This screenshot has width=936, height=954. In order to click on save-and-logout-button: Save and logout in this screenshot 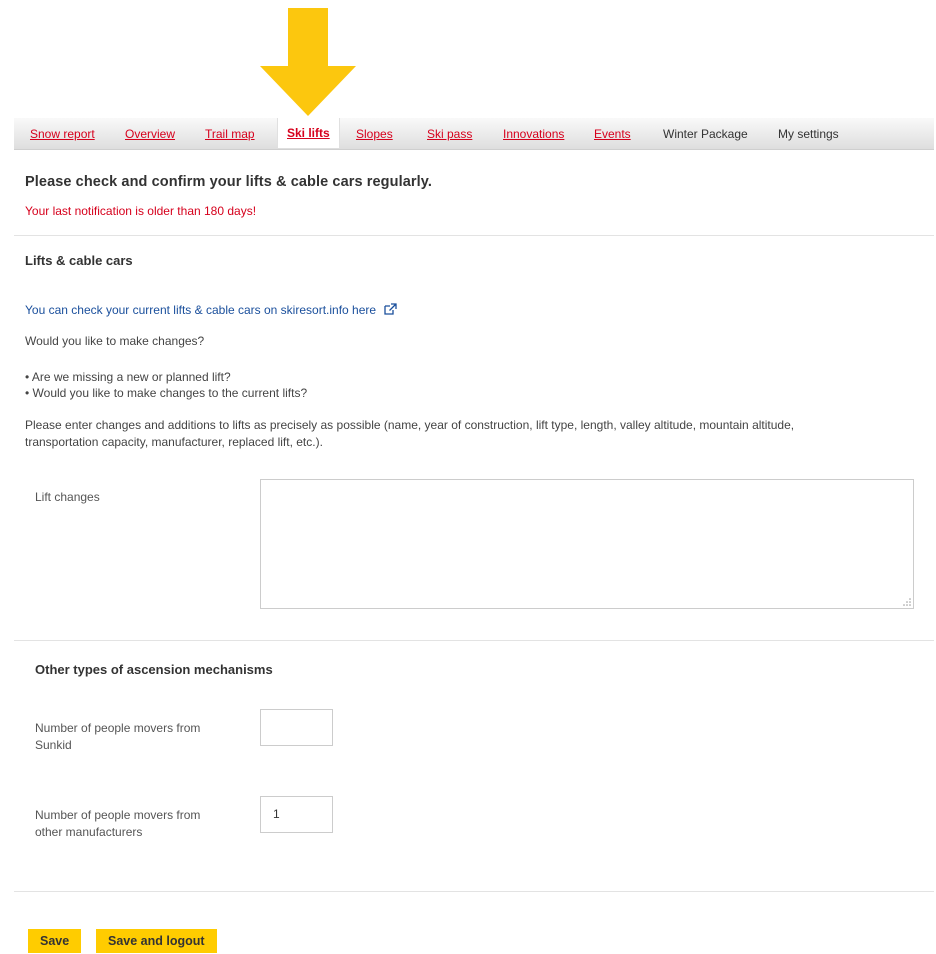, I will do `click(156, 941)`.